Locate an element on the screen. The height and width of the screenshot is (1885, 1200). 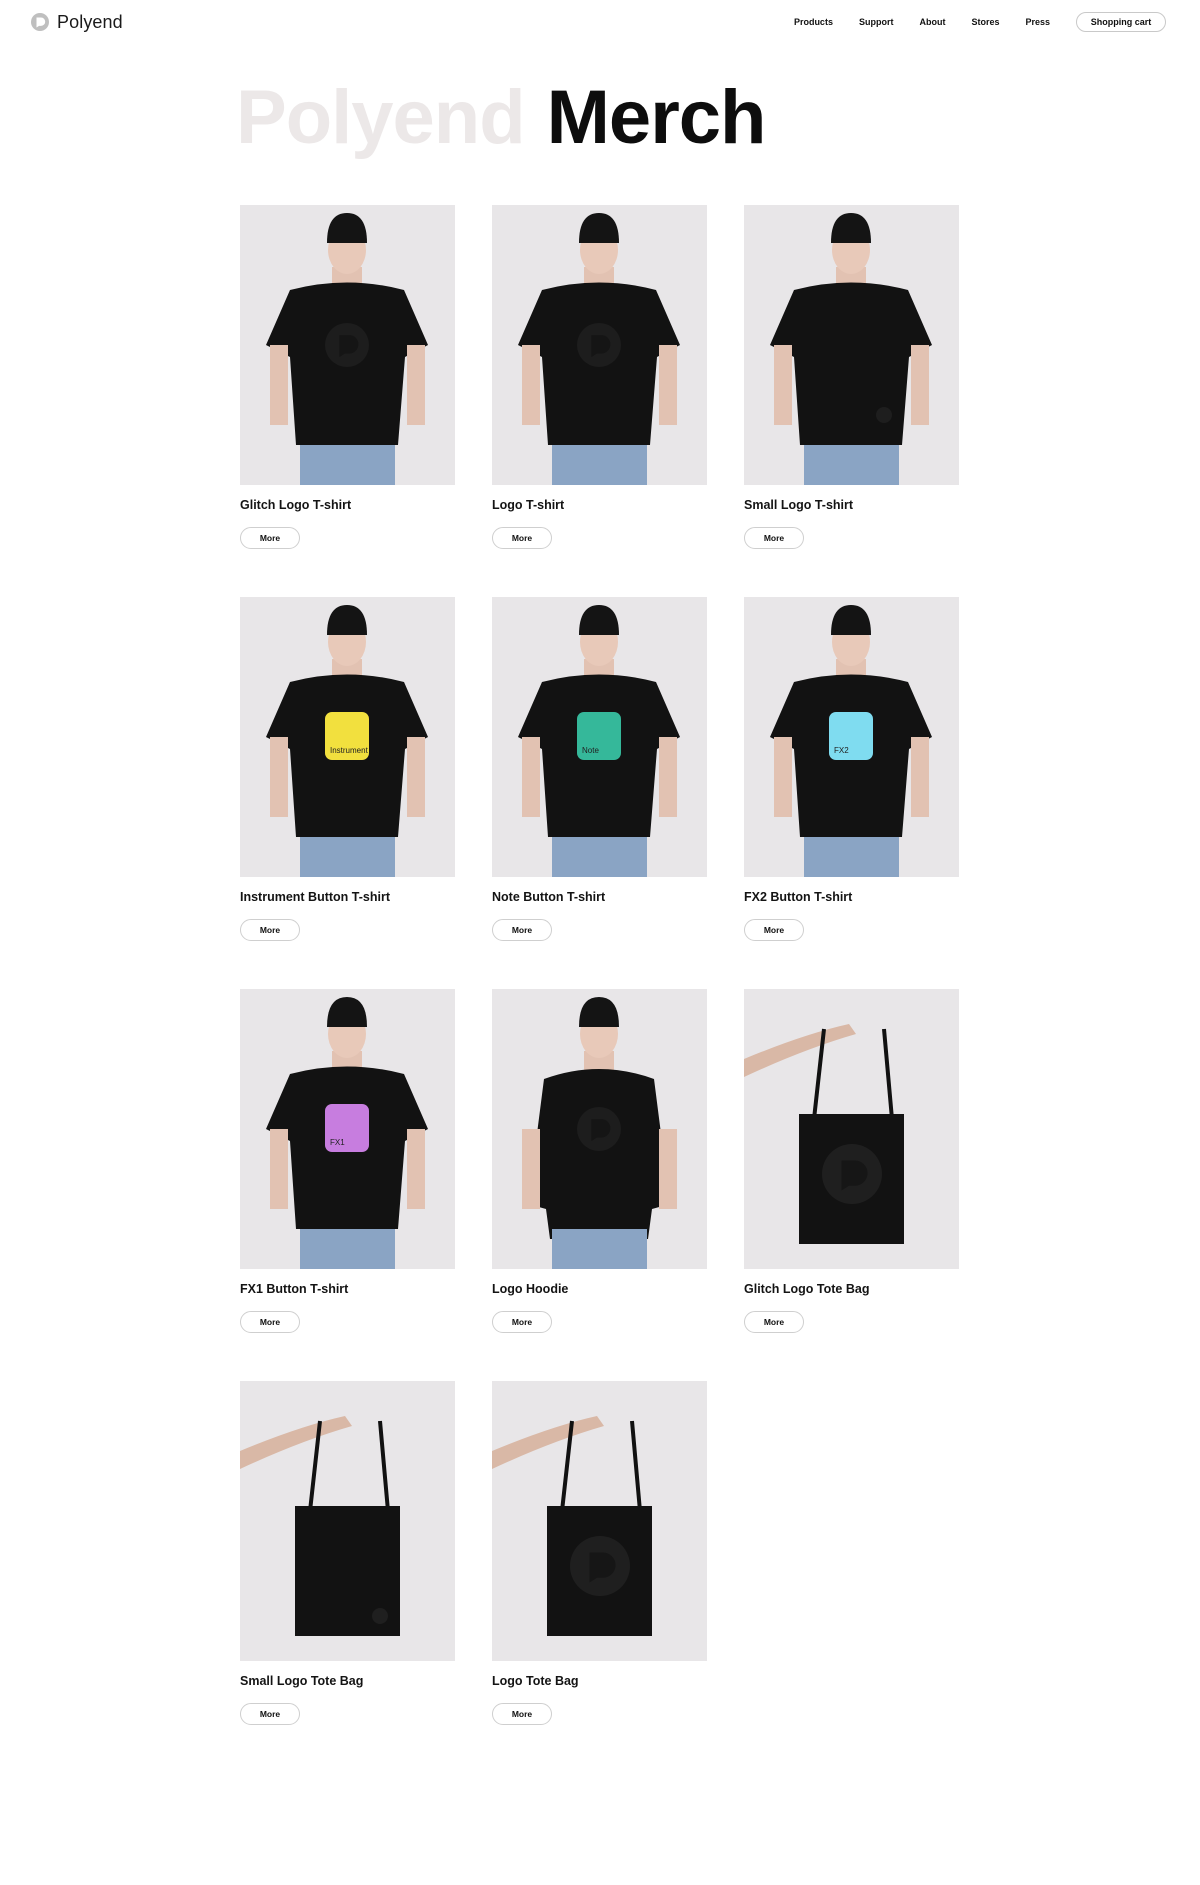
product-photo: FX1 is located at coordinates (347, 1129).